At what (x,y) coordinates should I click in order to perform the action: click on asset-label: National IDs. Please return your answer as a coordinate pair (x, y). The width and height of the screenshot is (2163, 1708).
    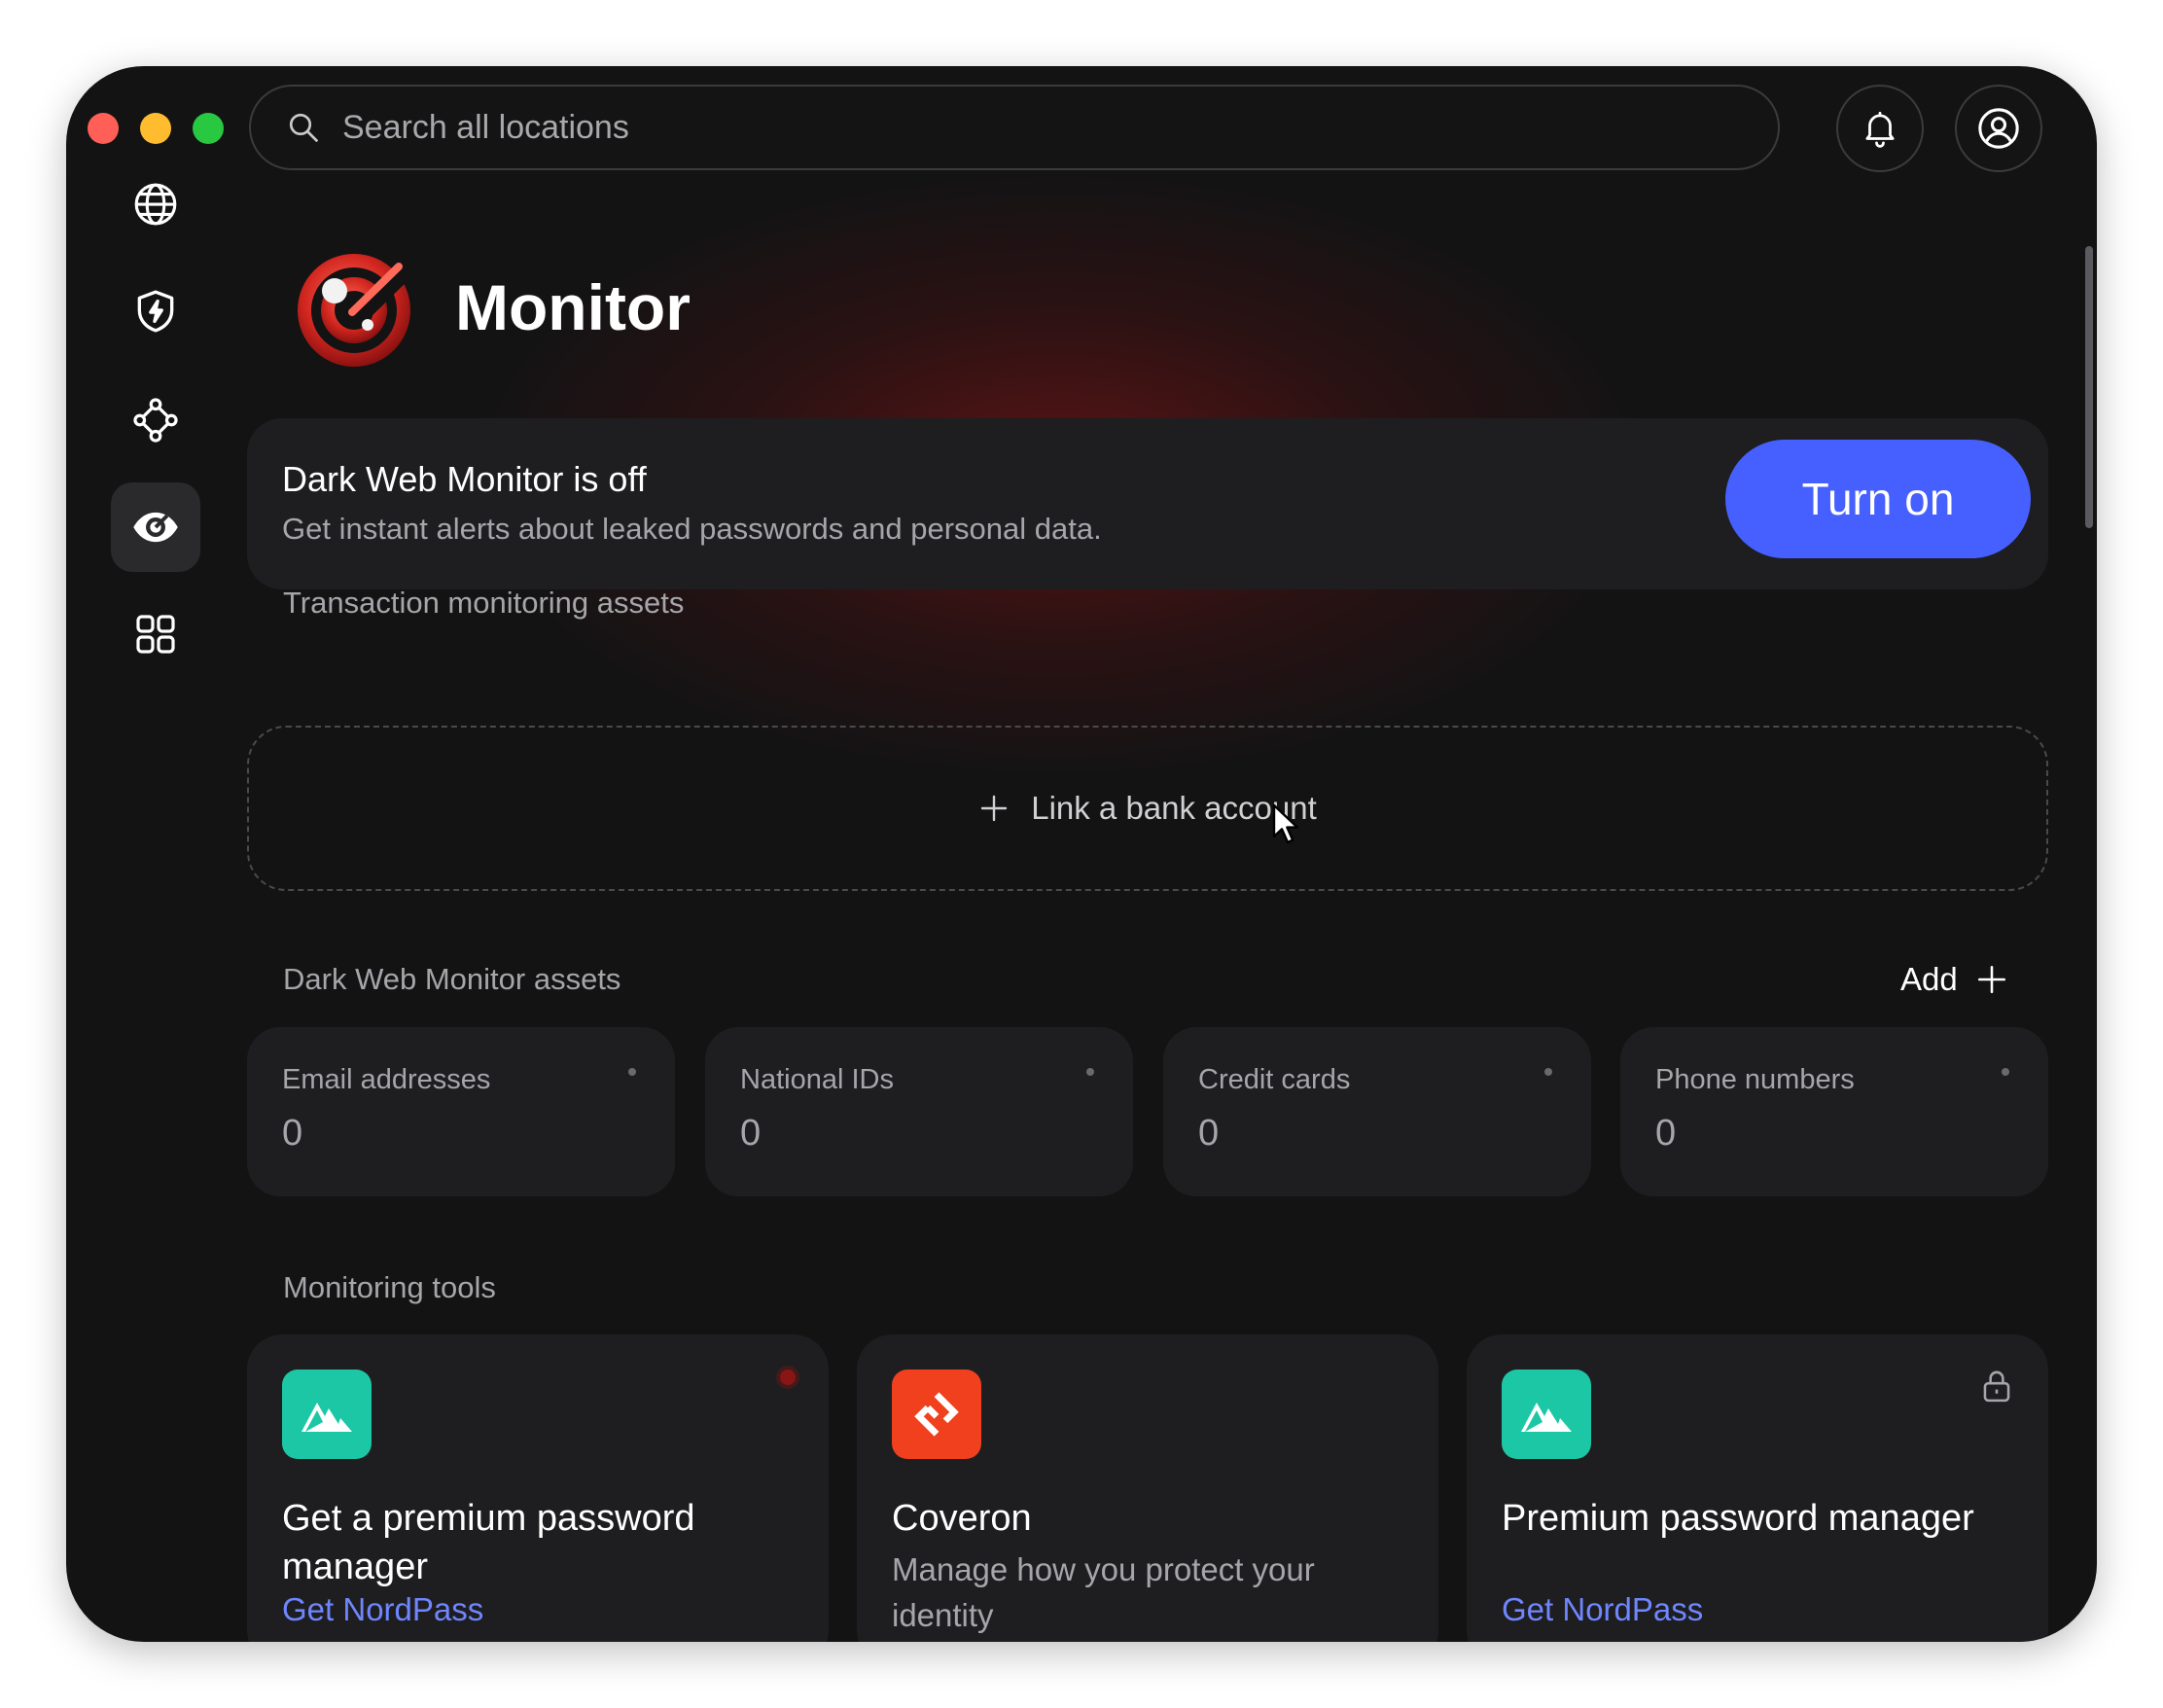
    Looking at the image, I should click on (817, 1079).